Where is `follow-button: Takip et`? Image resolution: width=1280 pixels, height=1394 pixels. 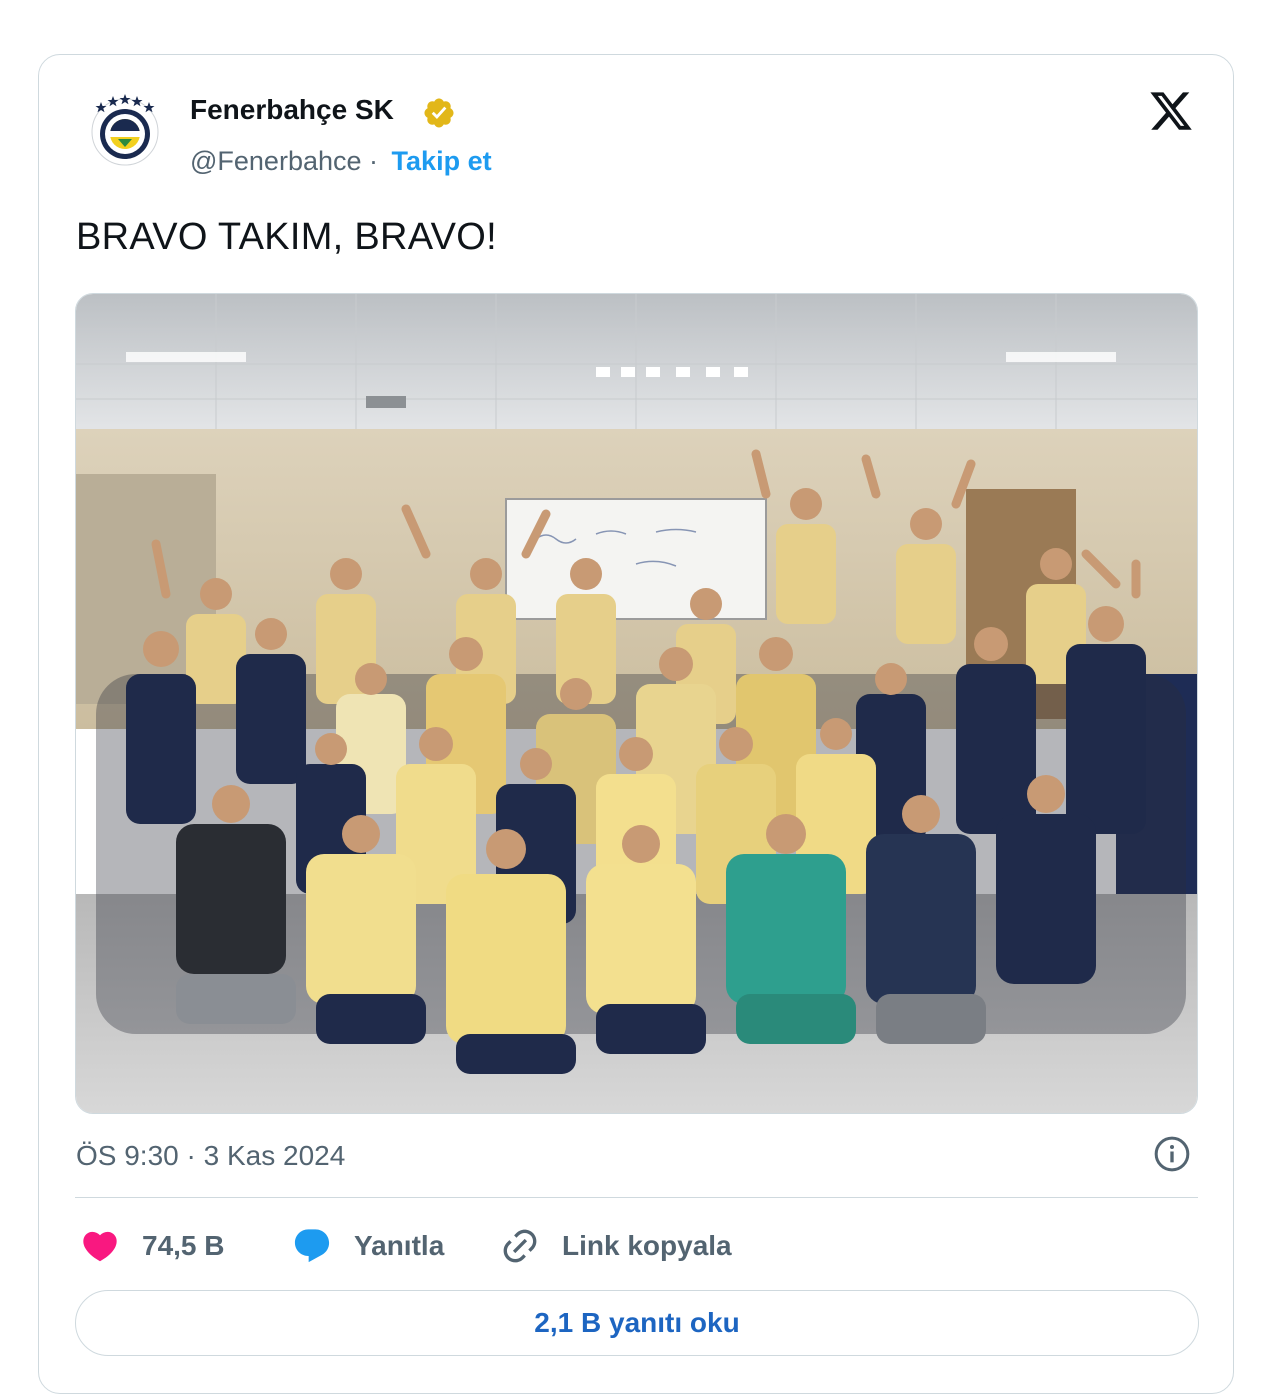
follow-button: Takip et is located at coordinates (442, 161).